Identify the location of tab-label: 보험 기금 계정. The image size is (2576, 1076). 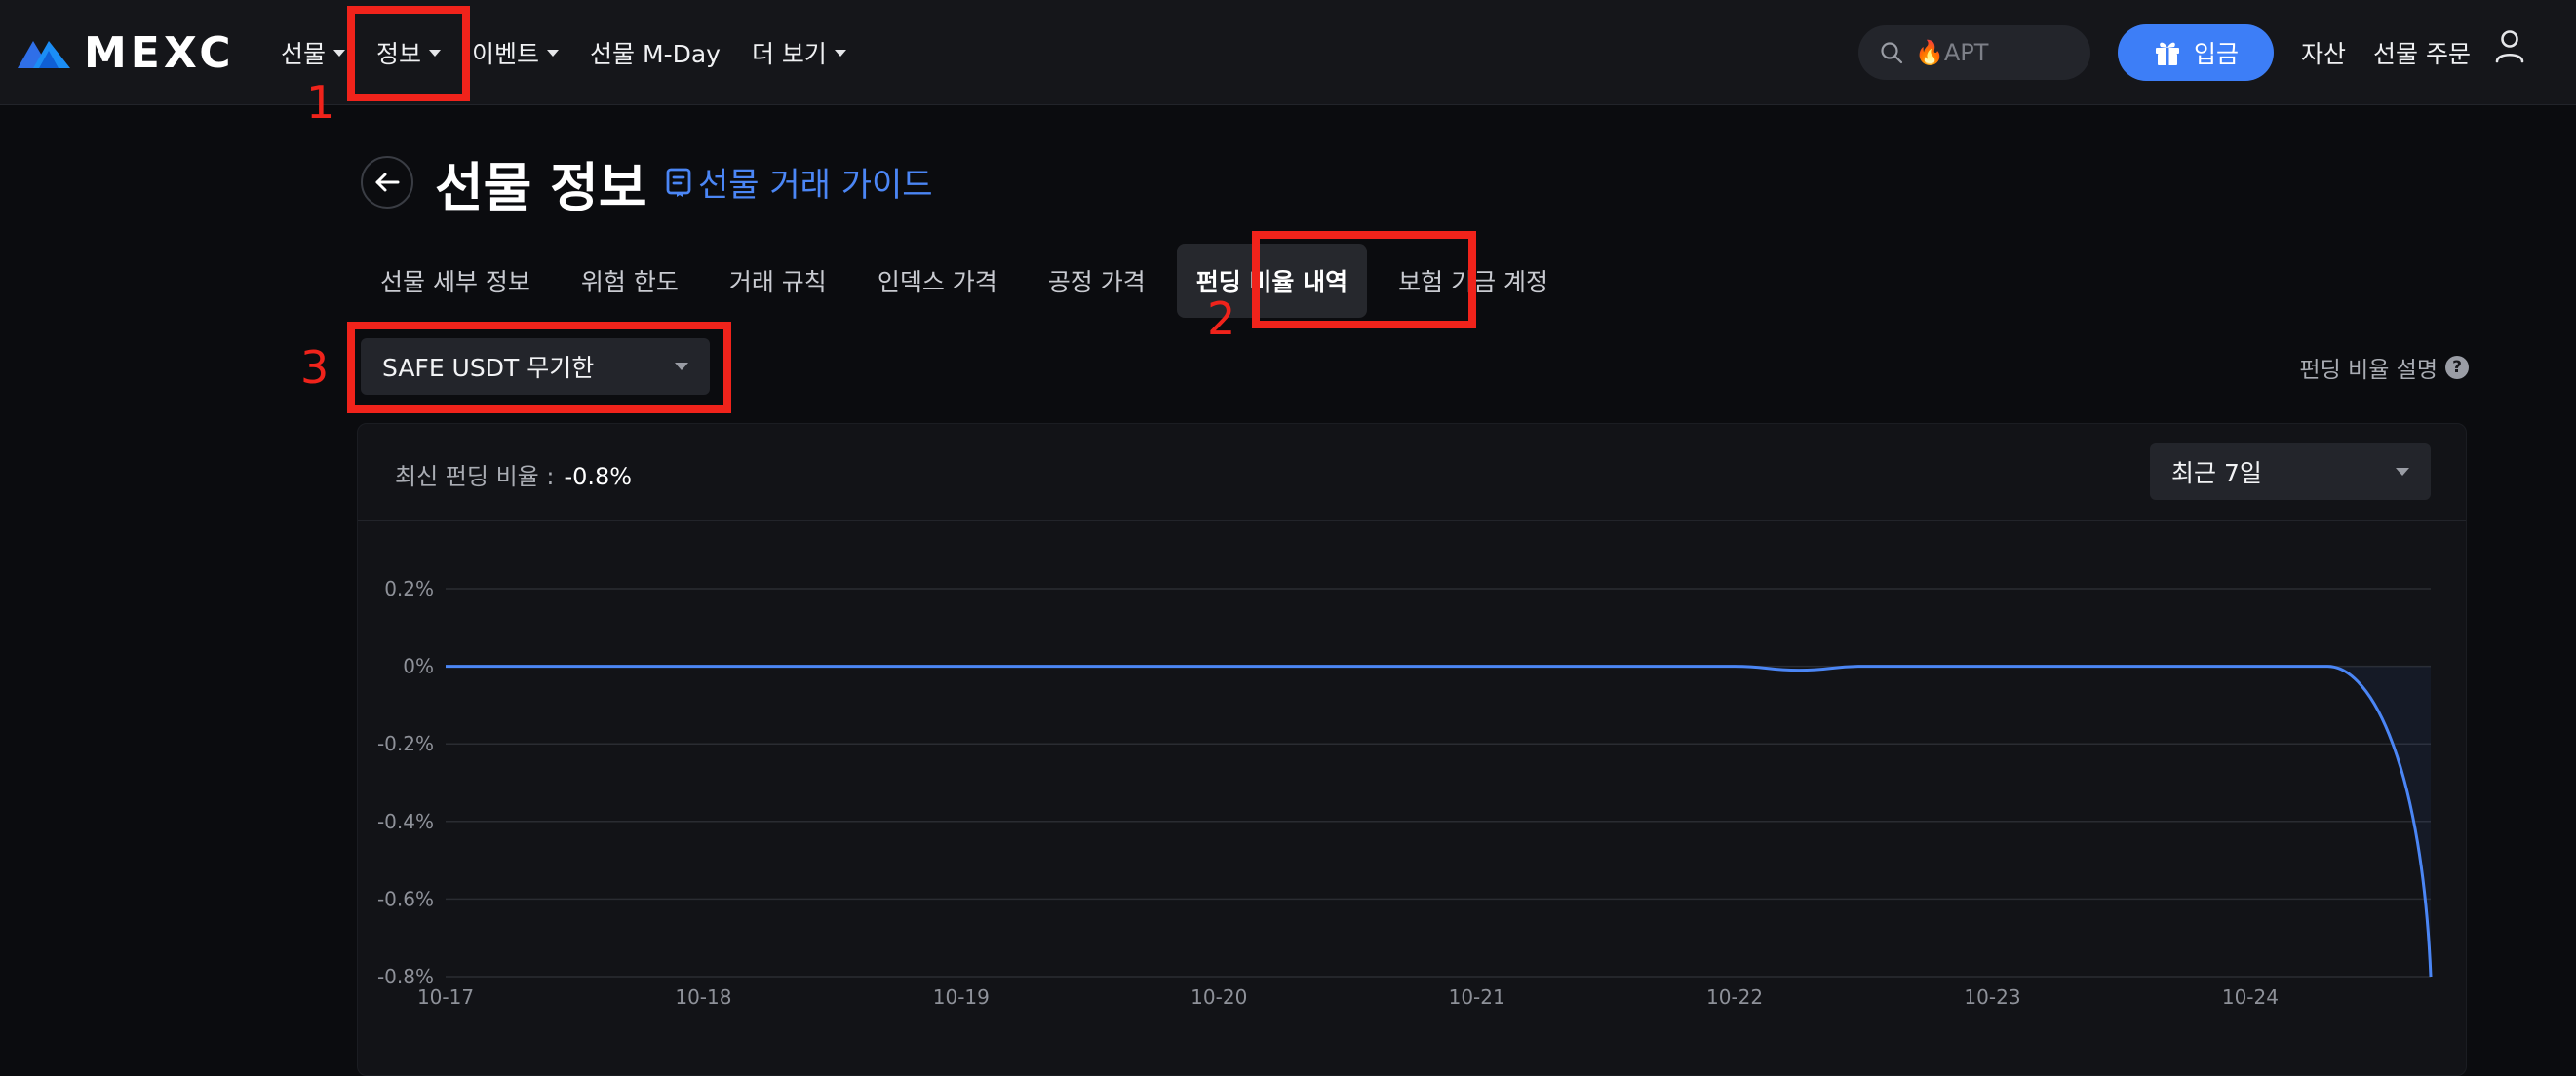
(1473, 282).